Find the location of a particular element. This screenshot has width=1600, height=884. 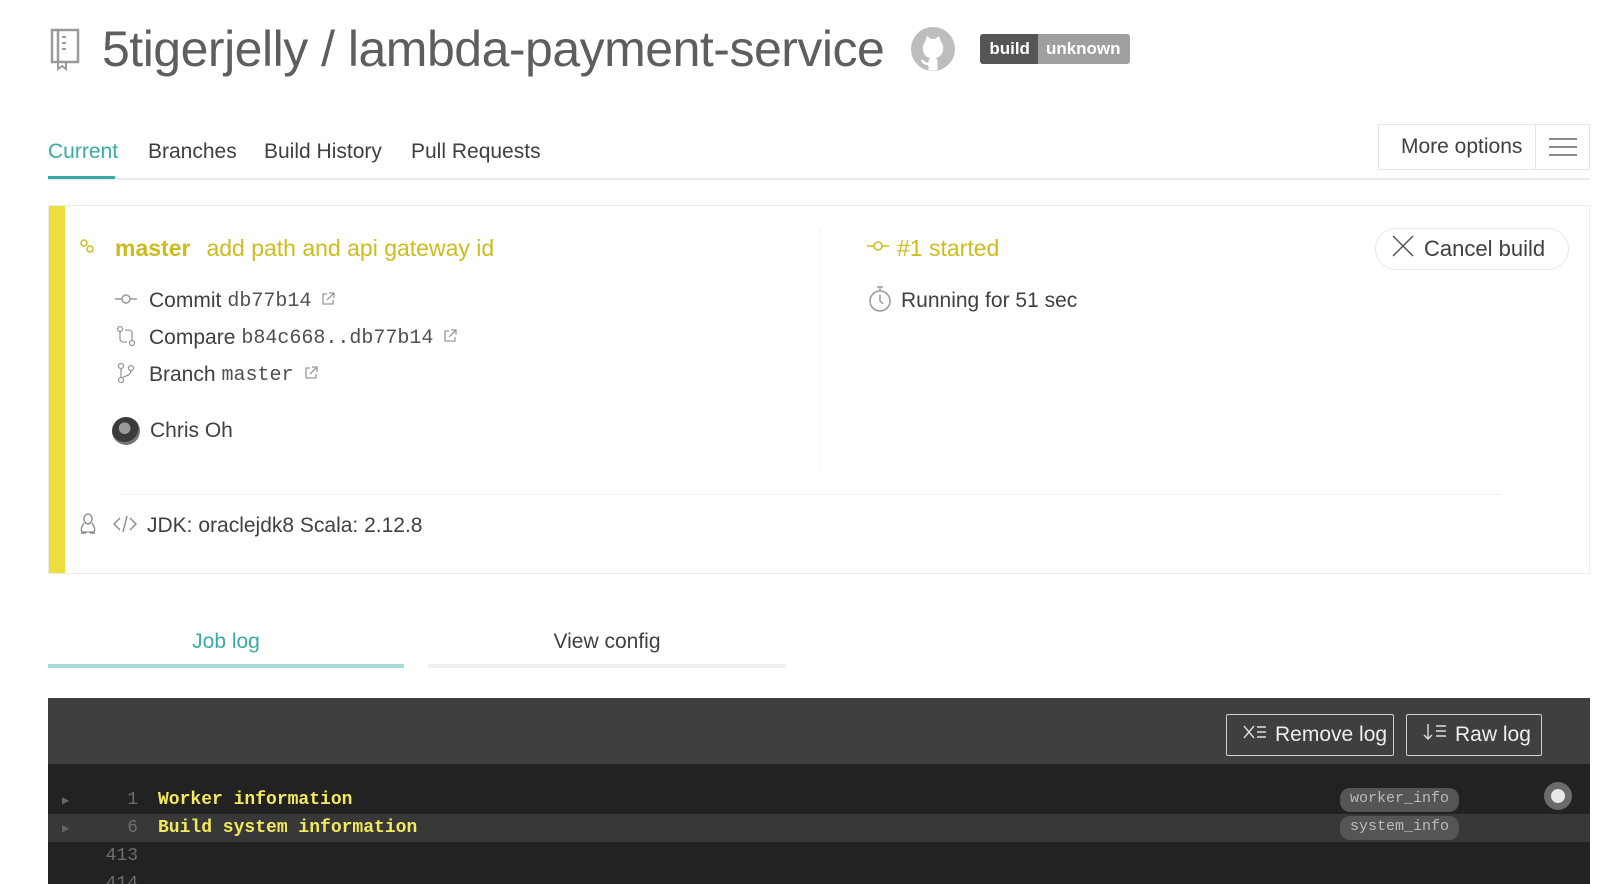

tab-job-log: Job log is located at coordinates (226, 643).